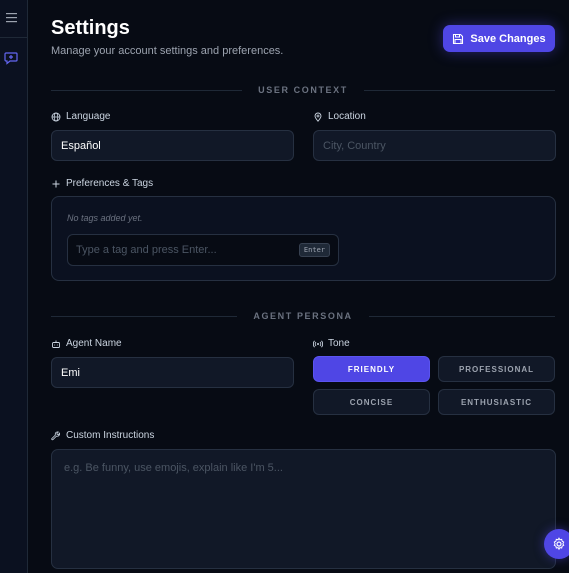  I want to click on tag-input: Type a tag and press Enter... Enter, so click(203, 250).